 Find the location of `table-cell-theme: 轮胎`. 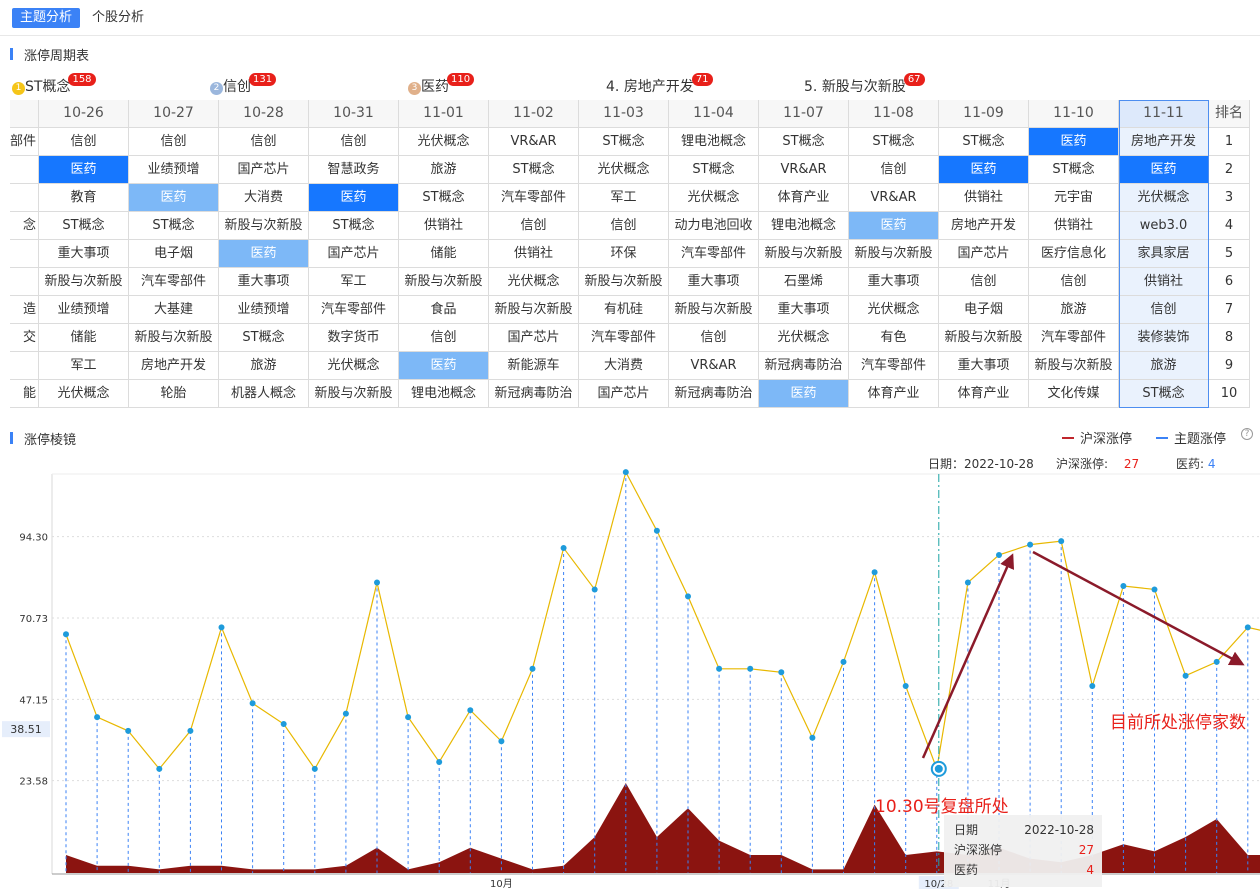

table-cell-theme: 轮胎 is located at coordinates (174, 394).